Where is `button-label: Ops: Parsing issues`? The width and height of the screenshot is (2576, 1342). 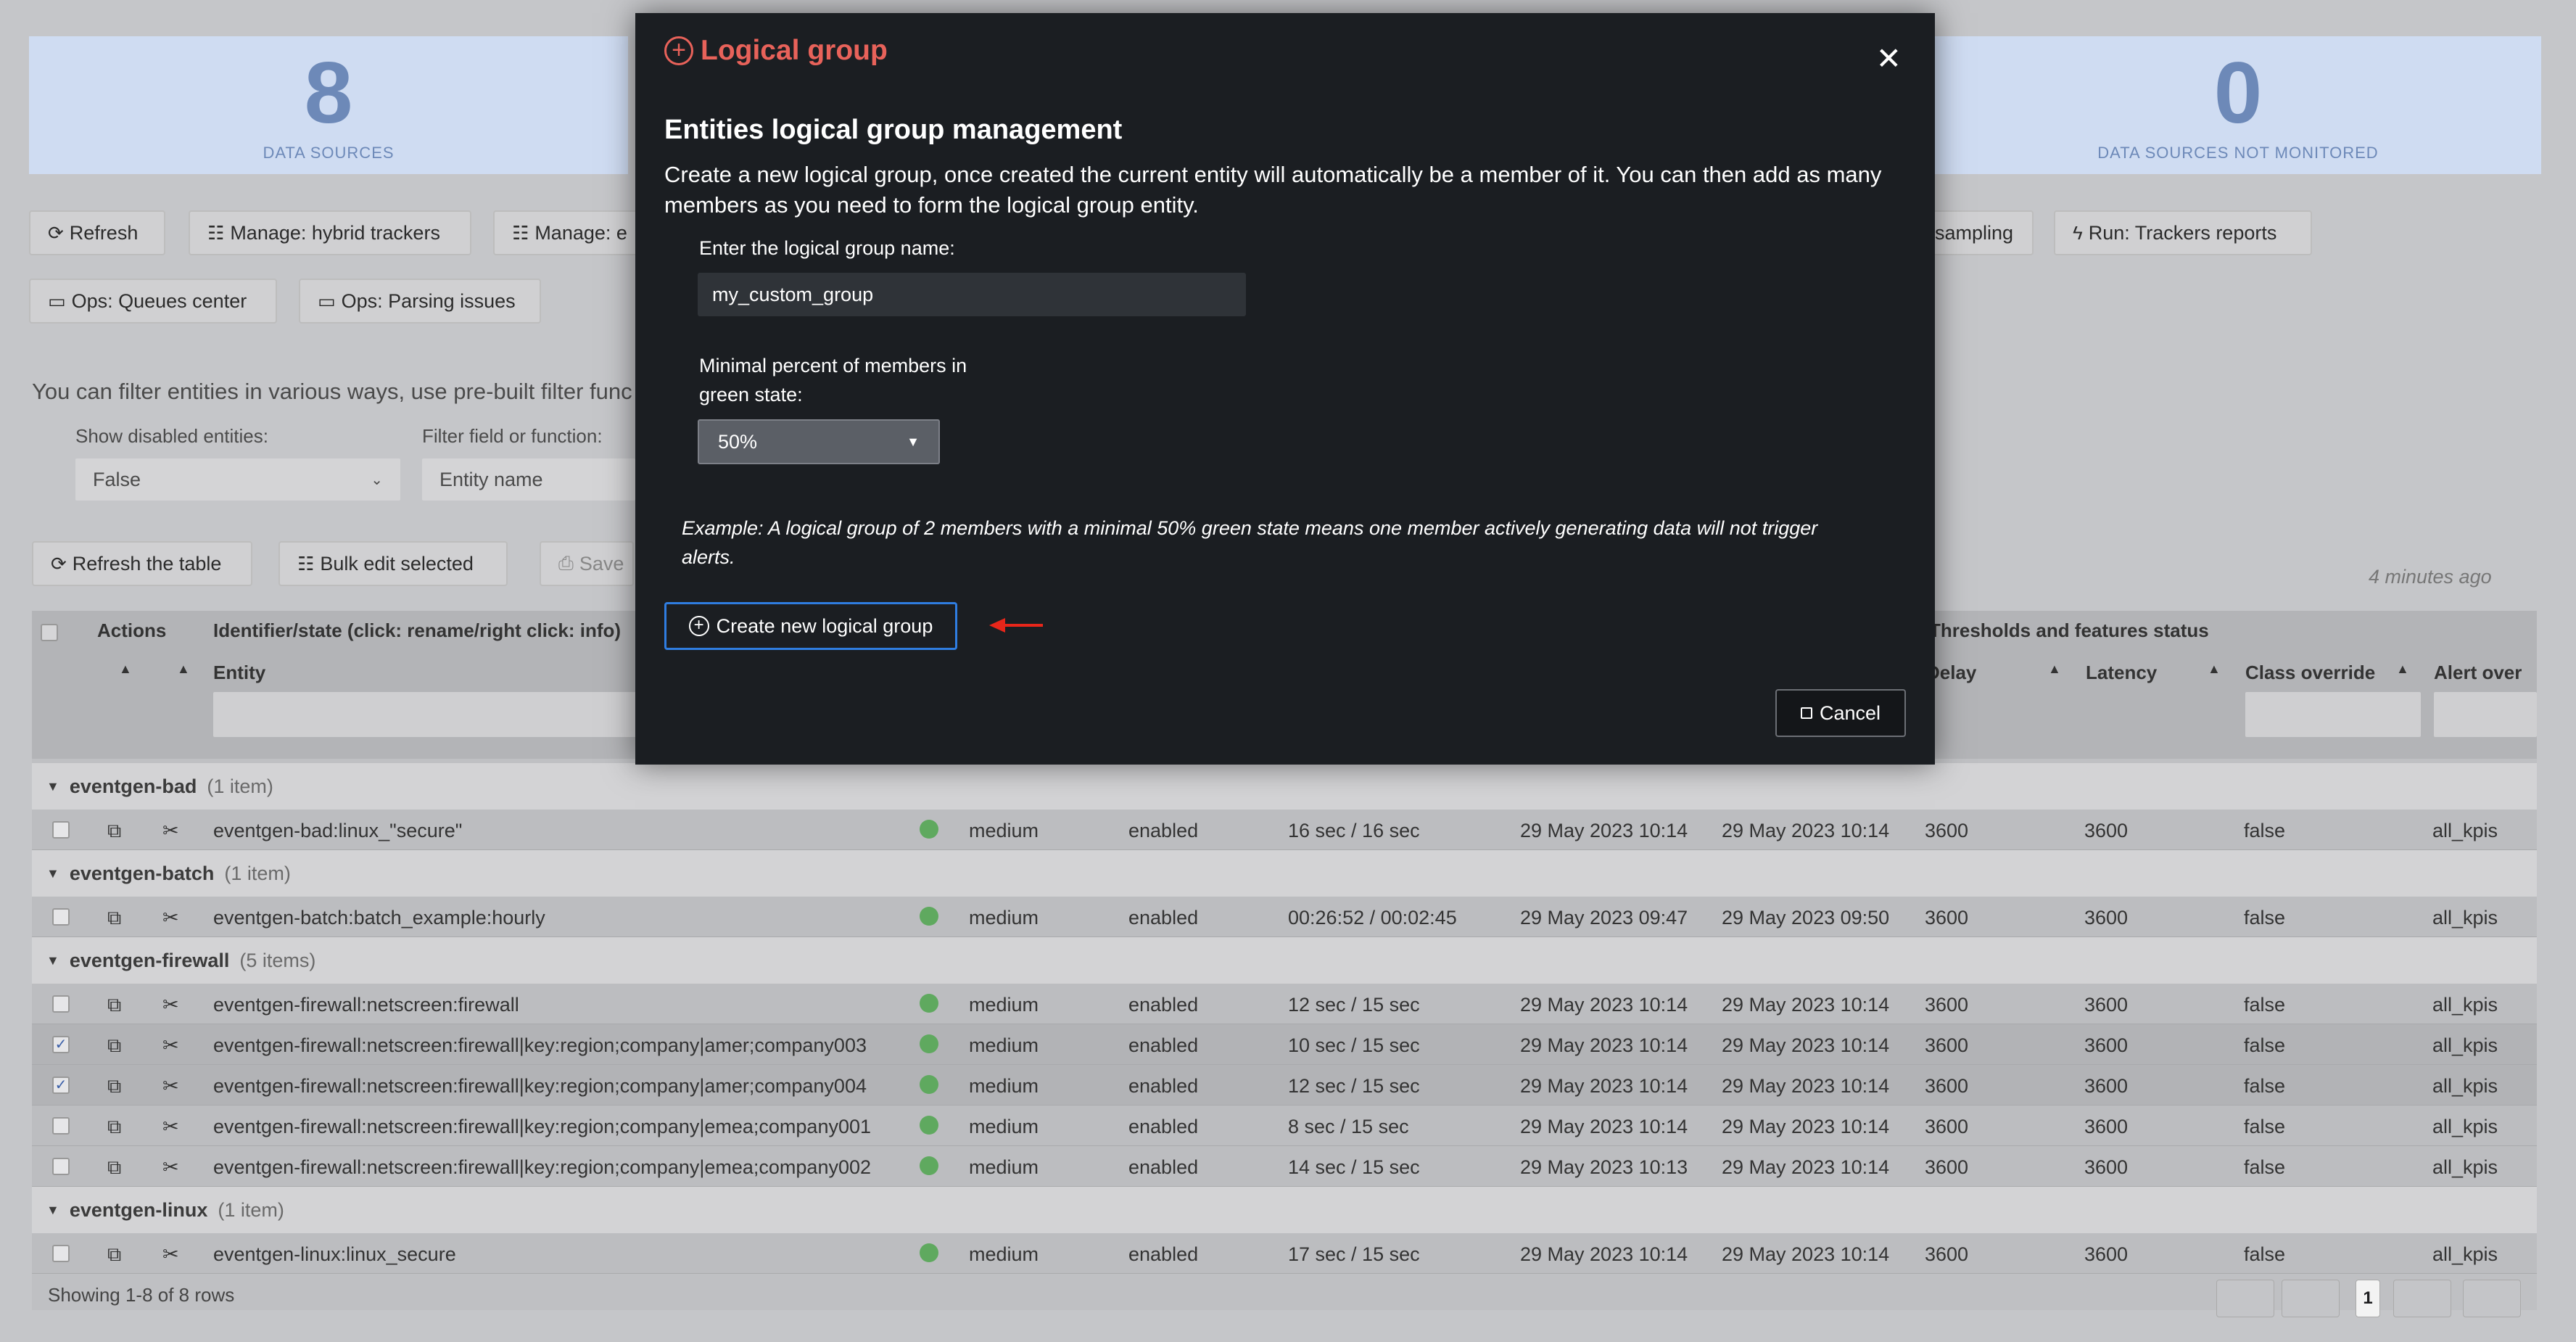 button-label: Ops: Parsing issues is located at coordinates (428, 300).